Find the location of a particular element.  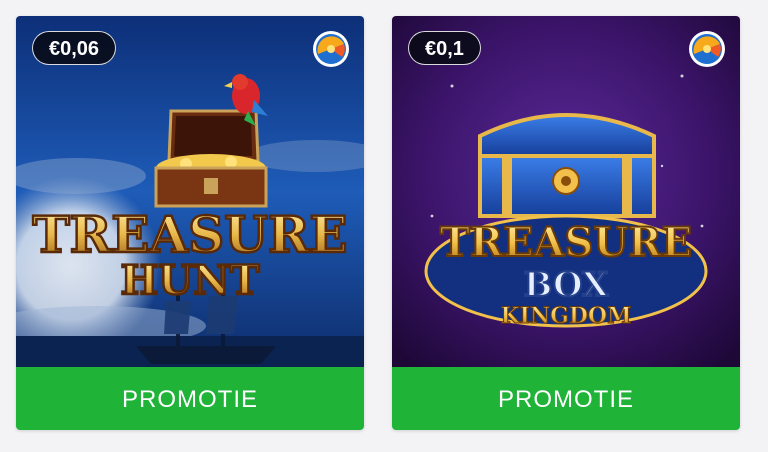

bet-price-badge: €0,1 is located at coordinates (444, 48).